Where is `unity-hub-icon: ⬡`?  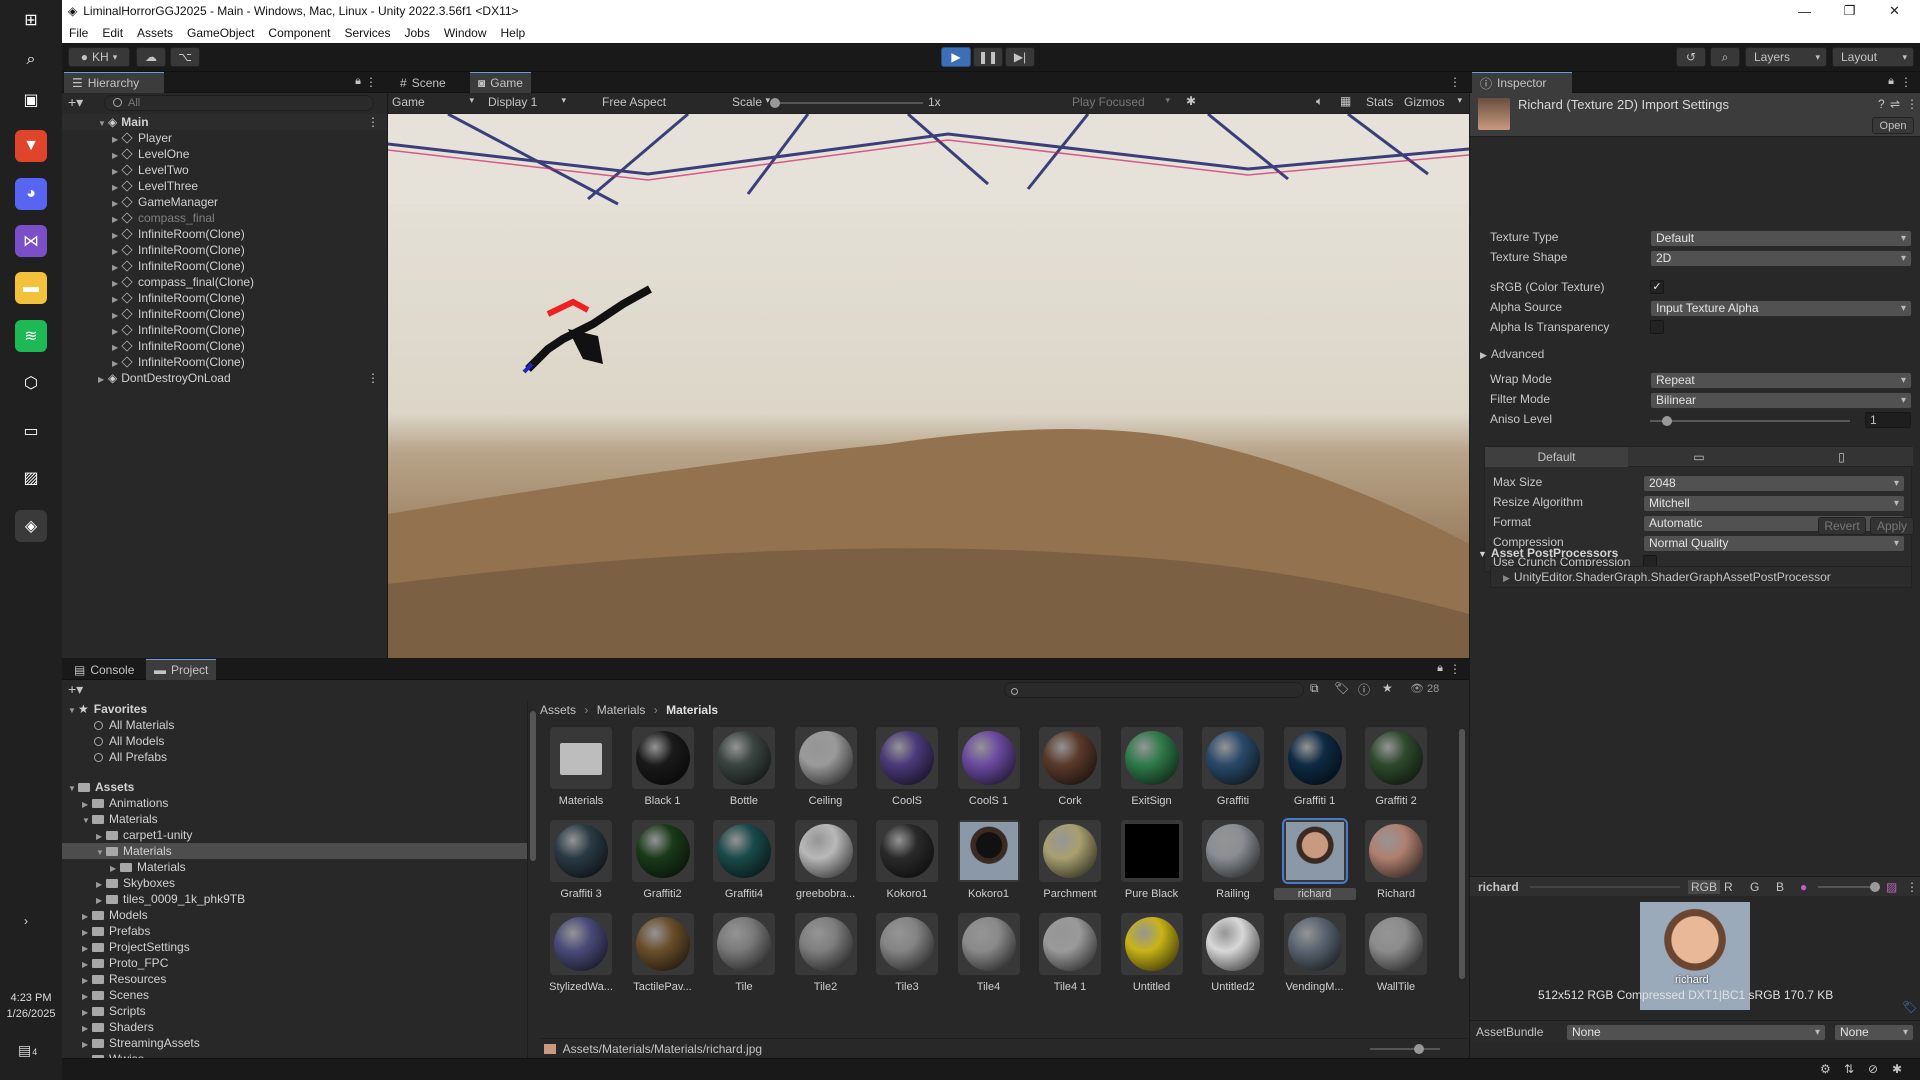
unity-hub-icon: ⬡ is located at coordinates (31, 383).